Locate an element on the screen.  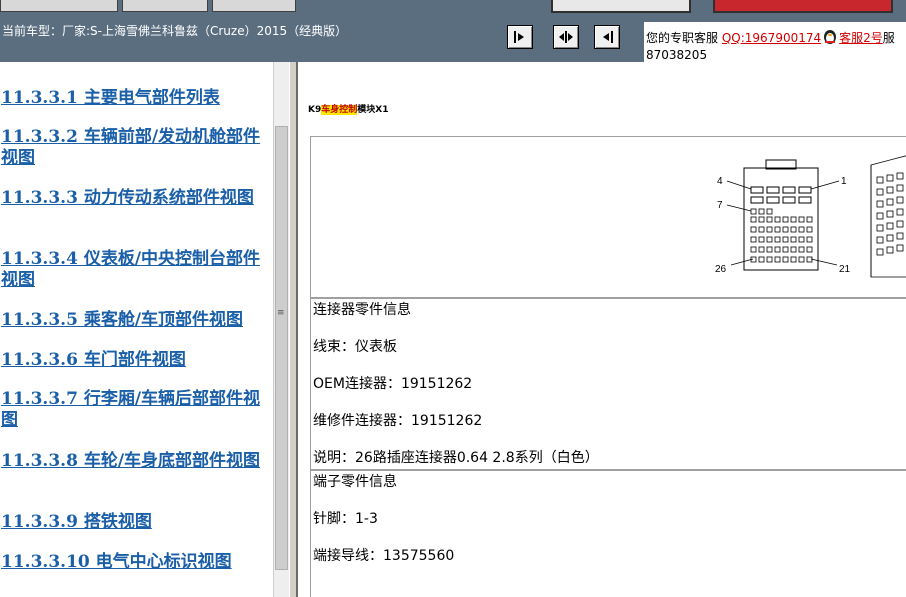
module-title: K9车身控制模块X1 is located at coordinates (348, 108).